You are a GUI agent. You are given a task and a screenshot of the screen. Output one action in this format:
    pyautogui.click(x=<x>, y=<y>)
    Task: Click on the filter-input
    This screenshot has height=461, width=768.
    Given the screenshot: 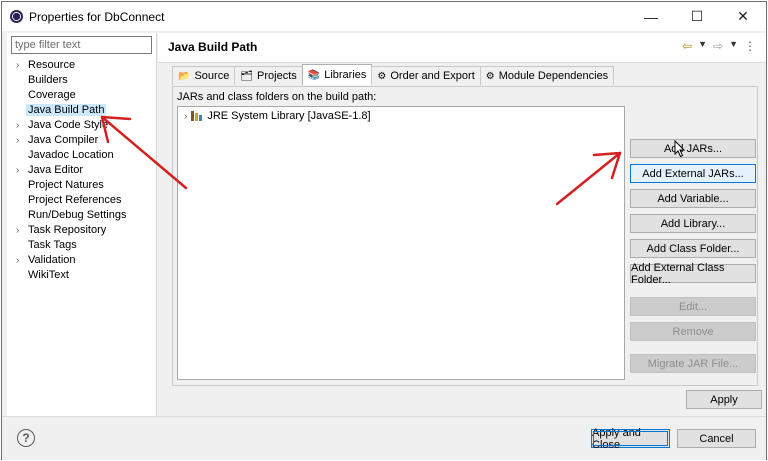 What is the action you would take?
    pyautogui.click(x=81, y=45)
    